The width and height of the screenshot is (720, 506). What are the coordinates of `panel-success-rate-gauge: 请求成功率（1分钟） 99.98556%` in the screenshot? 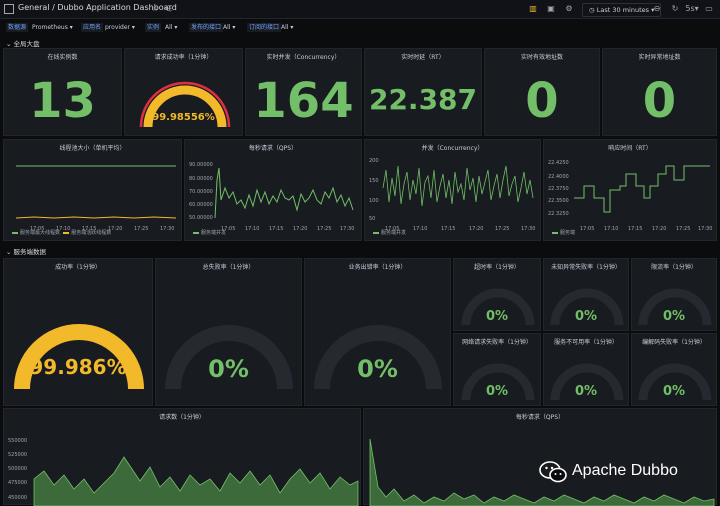 It's located at (183, 92).